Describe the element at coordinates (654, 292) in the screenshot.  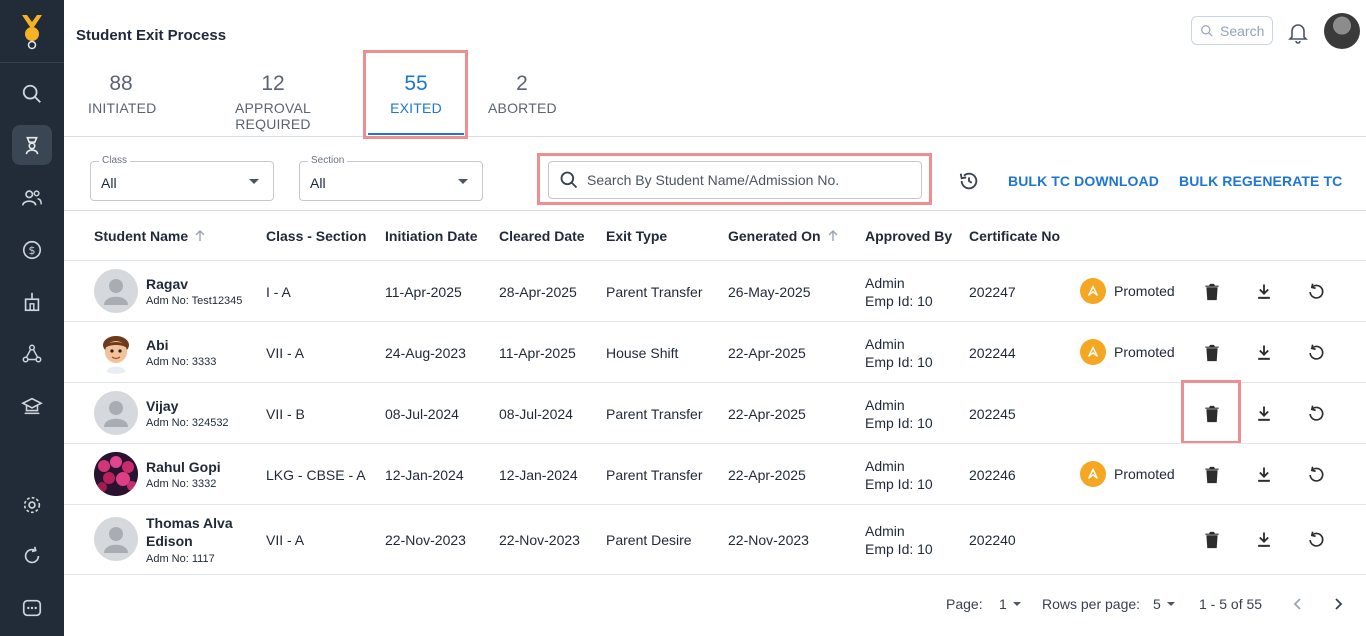
I see `exit-type-cell: Parent Transfer` at that location.